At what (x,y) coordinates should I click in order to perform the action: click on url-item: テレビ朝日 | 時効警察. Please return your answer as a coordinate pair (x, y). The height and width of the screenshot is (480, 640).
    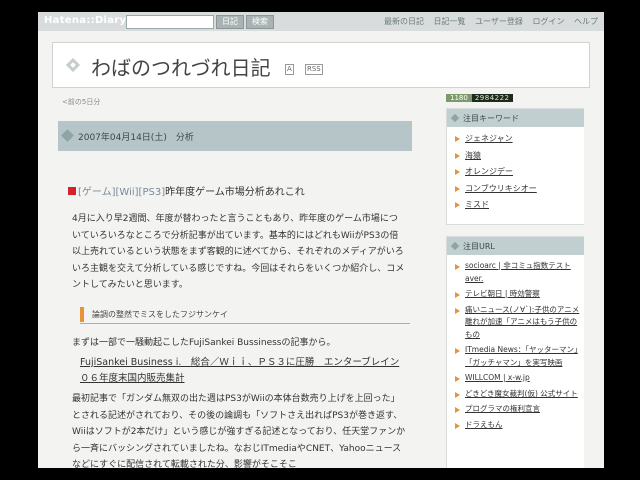
    Looking at the image, I should click on (515, 294).